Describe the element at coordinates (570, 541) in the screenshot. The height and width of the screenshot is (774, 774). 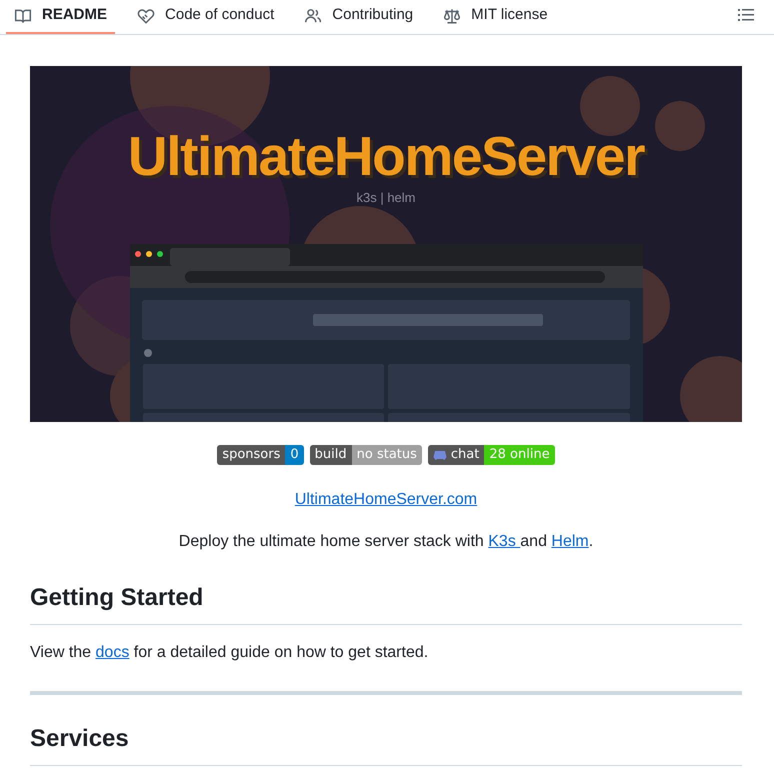
I see `helm-link: Helm` at that location.